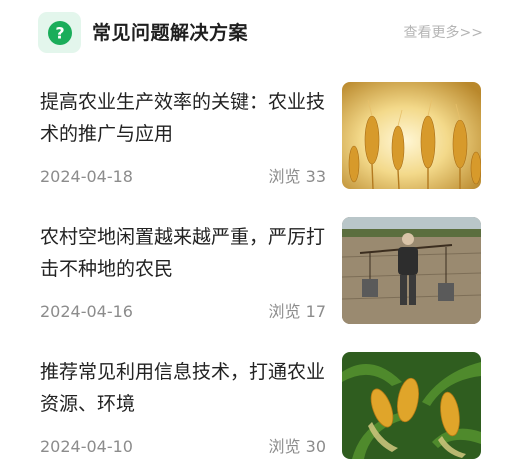 Image resolution: width=521 pixels, height=474 pixels. I want to click on article-views: 浏览 33, so click(297, 176).